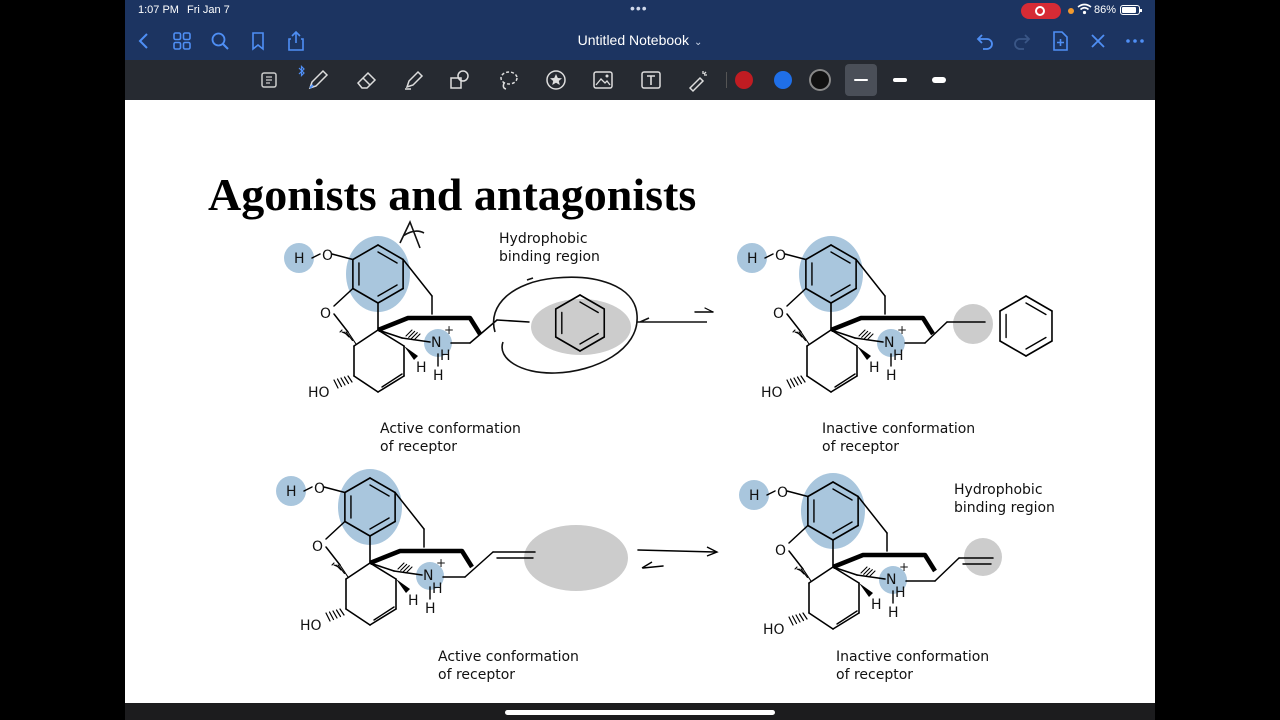  I want to click on stroke-width-thin, so click(861, 80).